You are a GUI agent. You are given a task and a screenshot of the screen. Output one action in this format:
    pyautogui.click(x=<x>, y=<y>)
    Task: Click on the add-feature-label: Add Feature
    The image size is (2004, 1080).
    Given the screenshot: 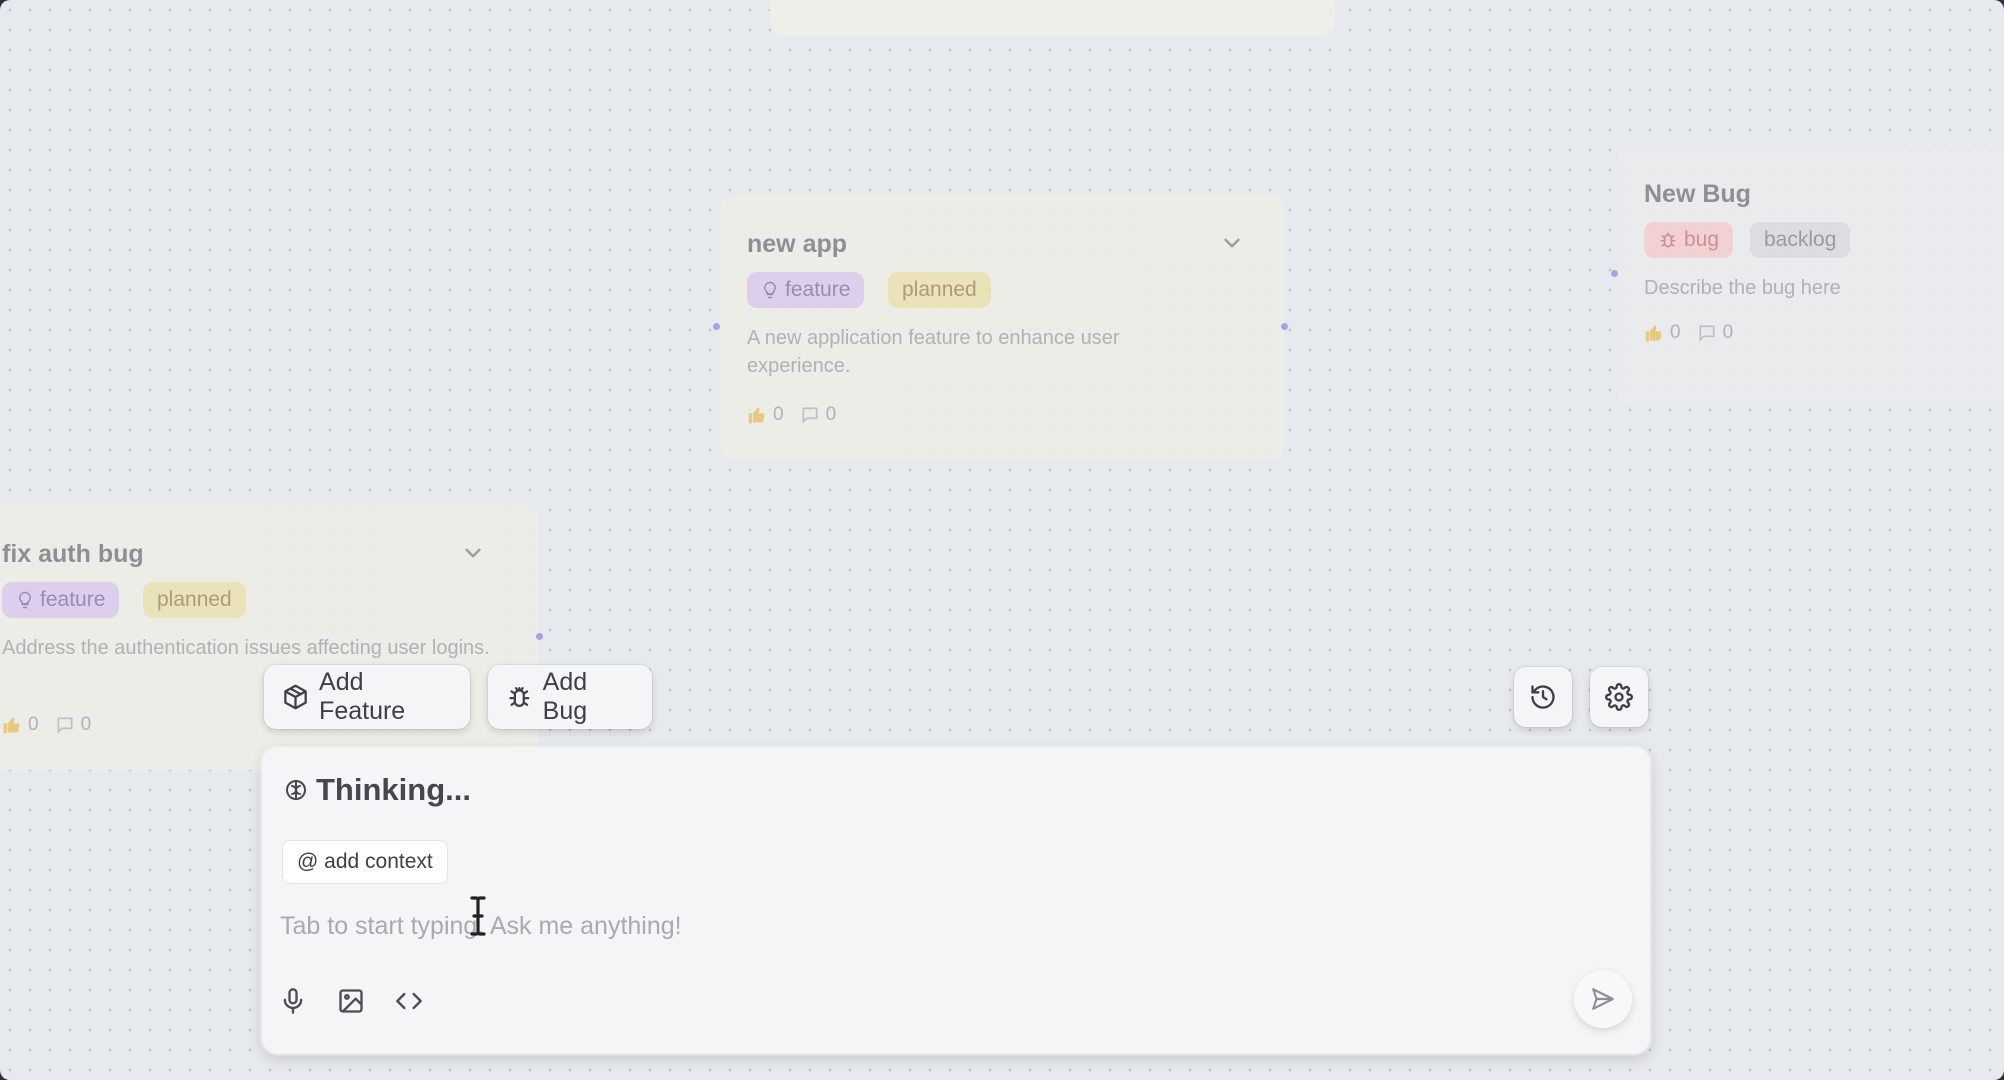 What is the action you would take?
    pyautogui.click(x=362, y=696)
    